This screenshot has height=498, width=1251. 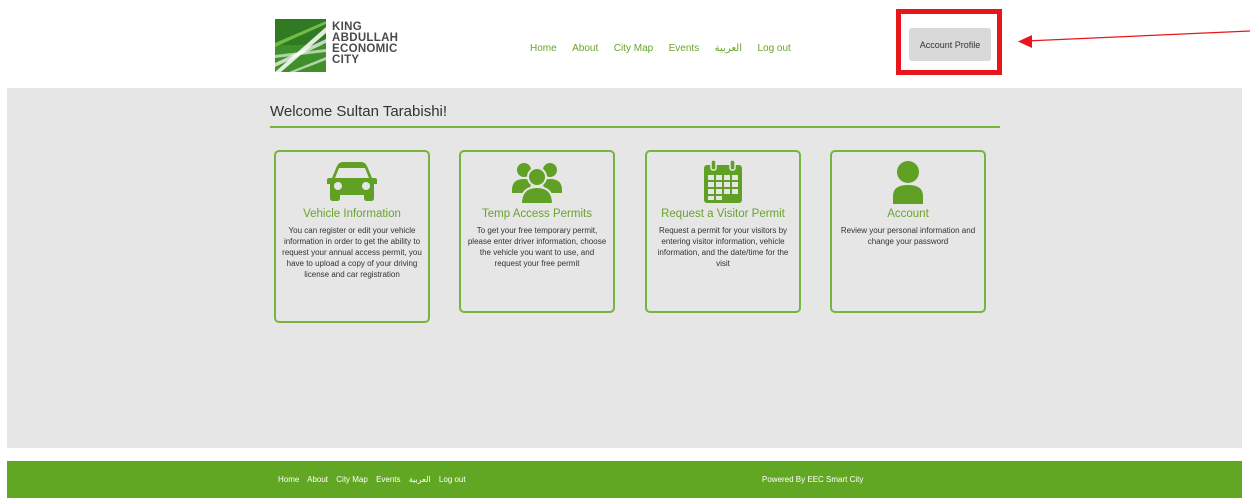 What do you see at coordinates (543, 48) in the screenshot?
I see `nav-home: Home` at bounding box center [543, 48].